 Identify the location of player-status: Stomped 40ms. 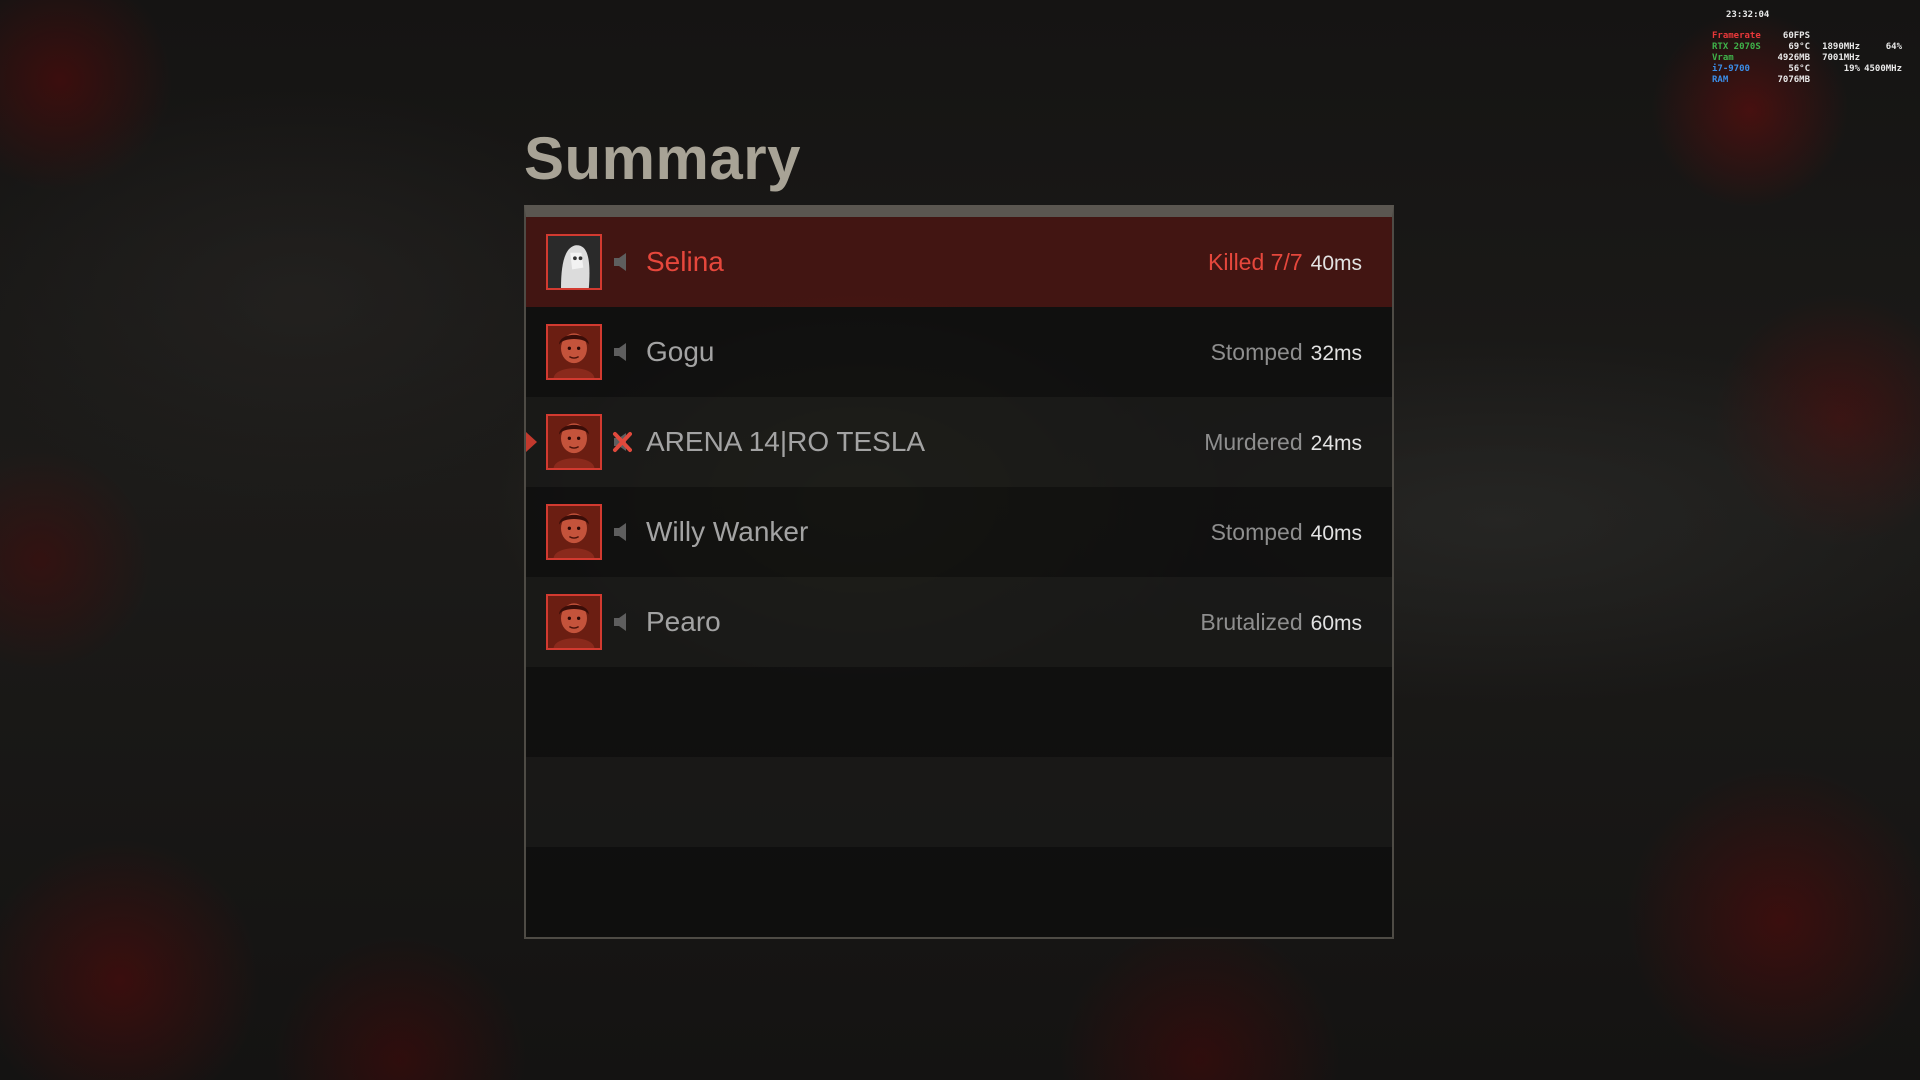
(1286, 532).